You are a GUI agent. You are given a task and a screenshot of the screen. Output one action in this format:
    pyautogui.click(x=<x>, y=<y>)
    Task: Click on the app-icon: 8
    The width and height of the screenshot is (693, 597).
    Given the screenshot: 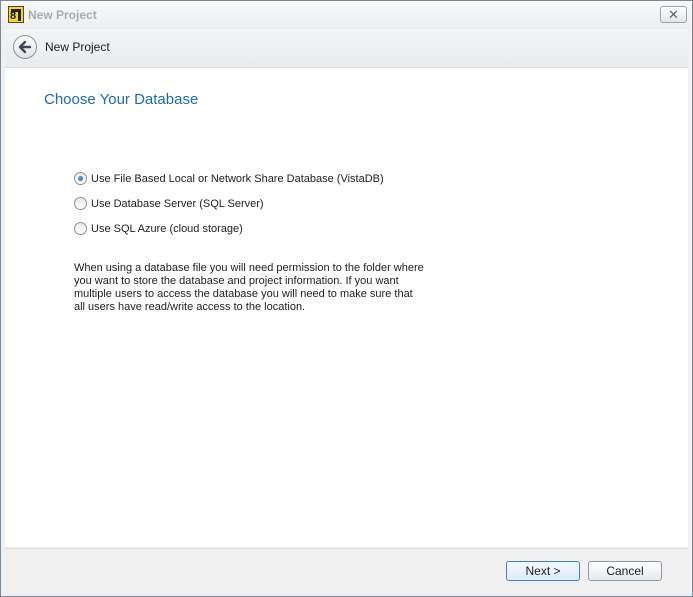 What is the action you would take?
    pyautogui.click(x=16, y=14)
    